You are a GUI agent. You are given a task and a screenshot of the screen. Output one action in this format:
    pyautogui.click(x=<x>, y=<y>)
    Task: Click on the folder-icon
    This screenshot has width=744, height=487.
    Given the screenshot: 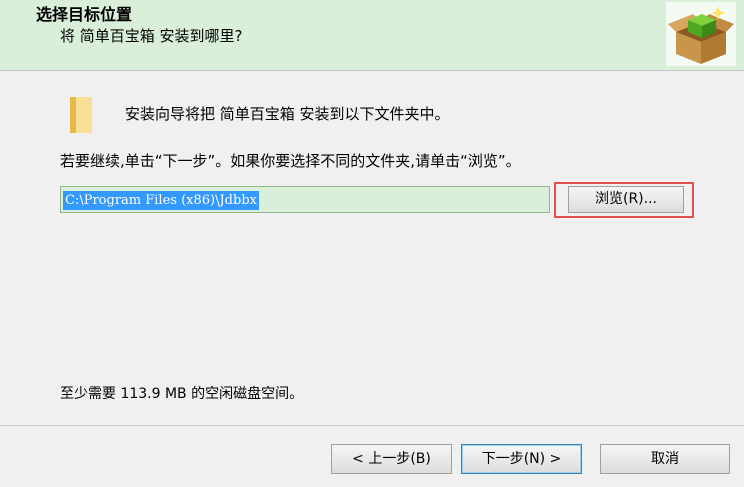 What is the action you would take?
    pyautogui.click(x=81, y=115)
    